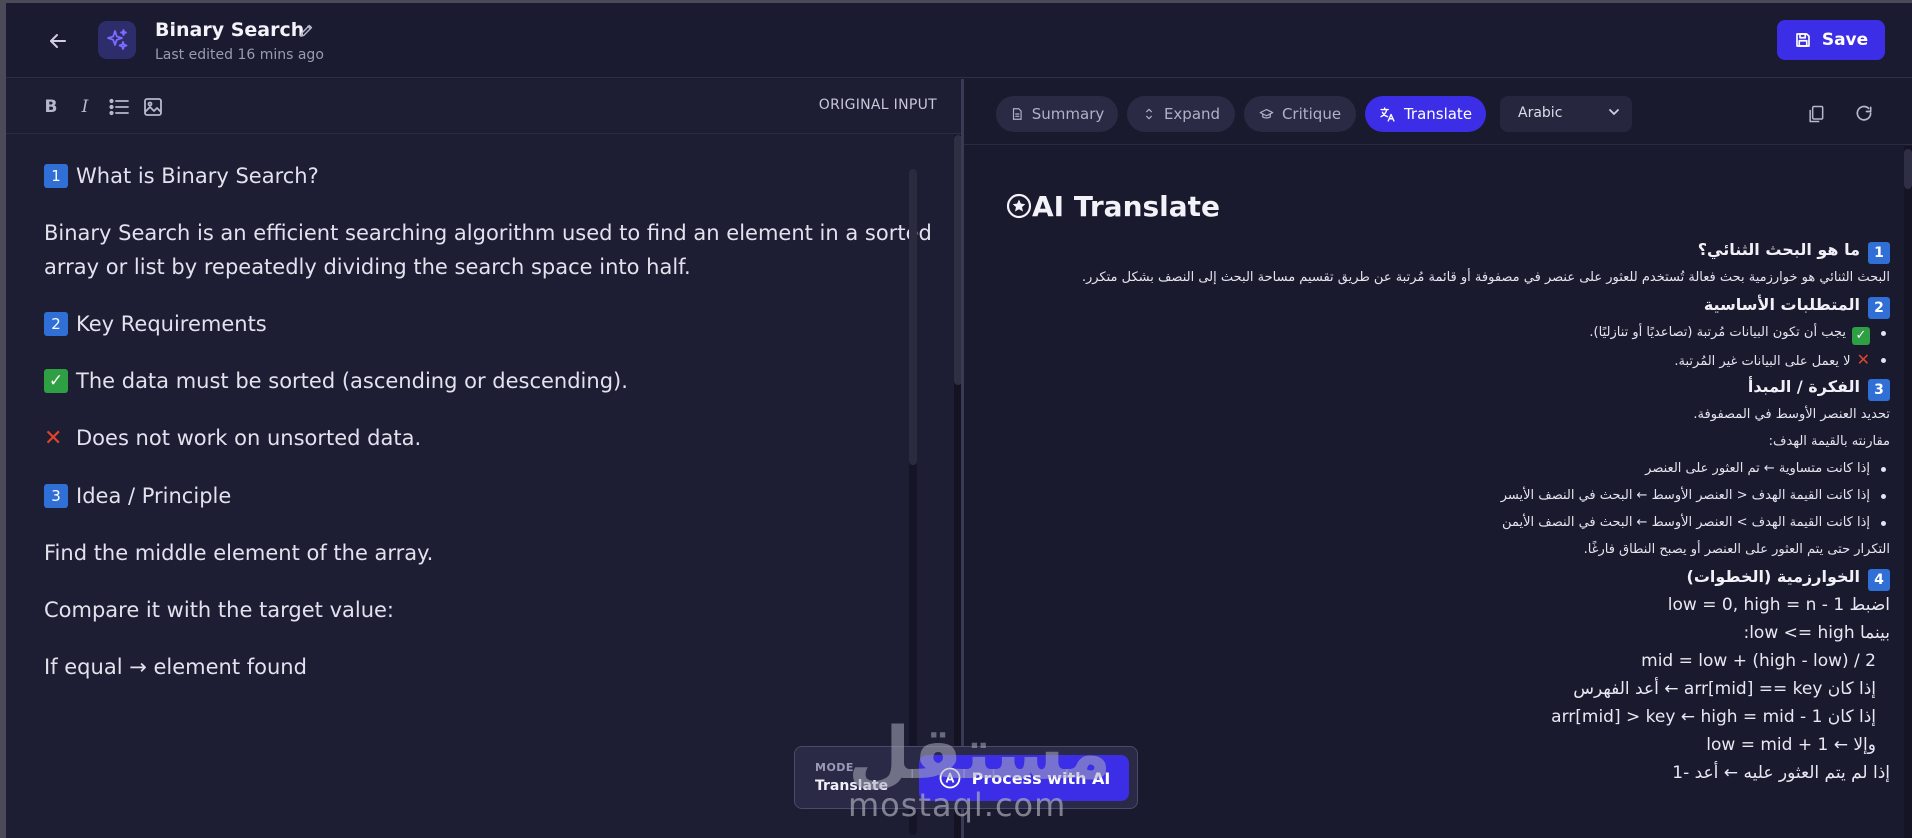 Image resolution: width=1912 pixels, height=838 pixels. Describe the element at coordinates (117, 40) in the screenshot. I see `sparkle-logo-icon` at that location.